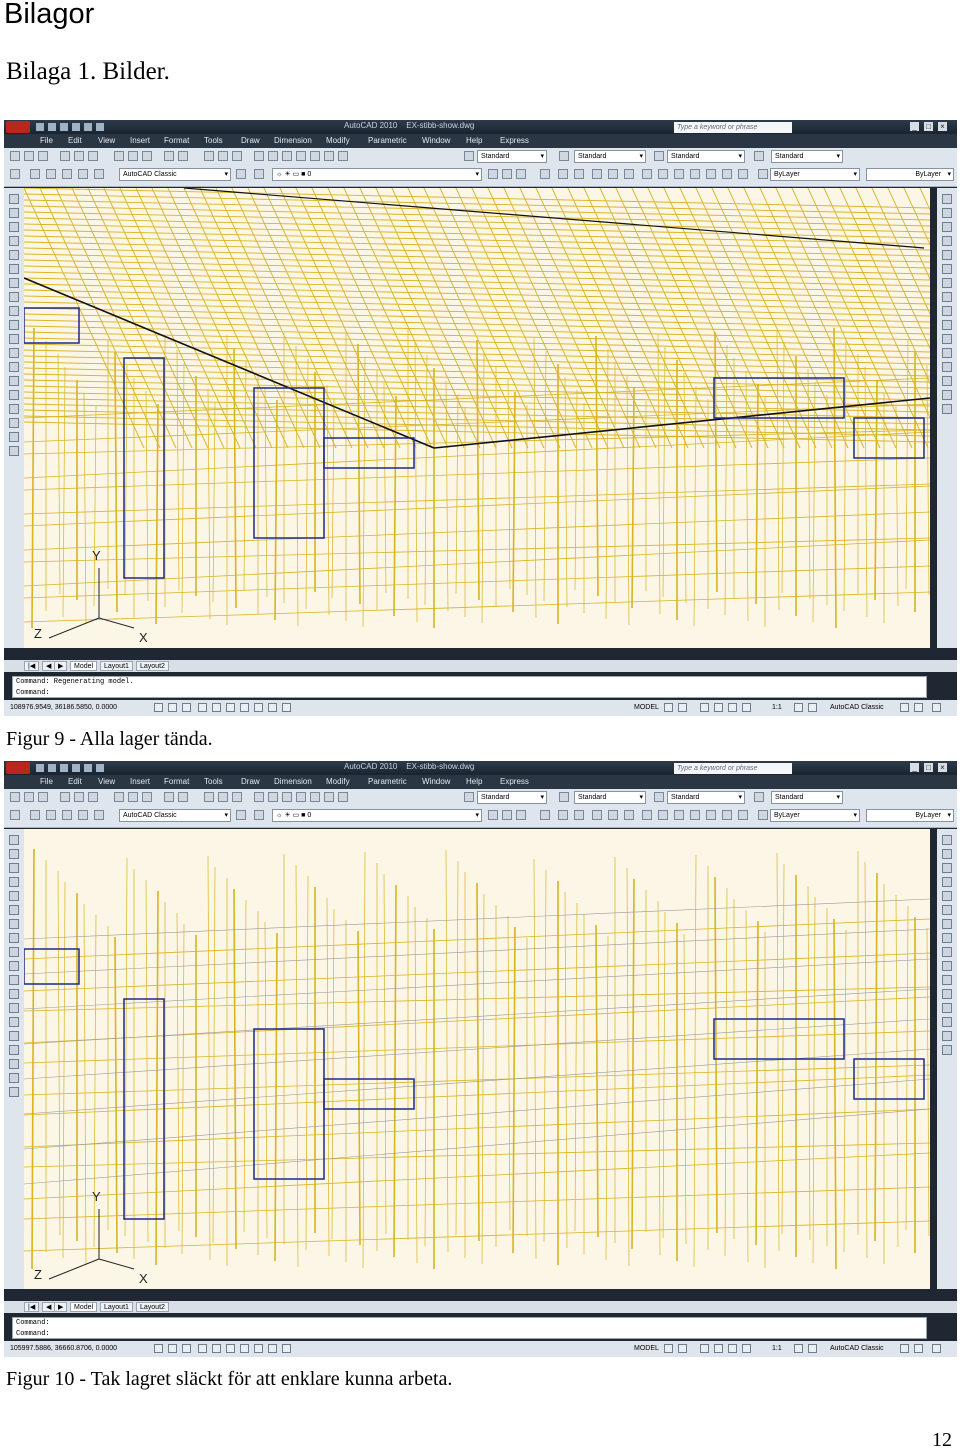 The height and width of the screenshot is (1456, 960). I want to click on lock-icon, so click(904, 1348).